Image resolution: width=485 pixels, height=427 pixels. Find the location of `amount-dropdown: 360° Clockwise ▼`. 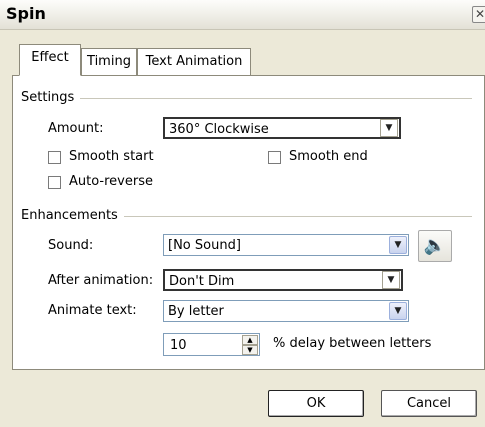

amount-dropdown: 360° Clockwise ▼ is located at coordinates (282, 128).